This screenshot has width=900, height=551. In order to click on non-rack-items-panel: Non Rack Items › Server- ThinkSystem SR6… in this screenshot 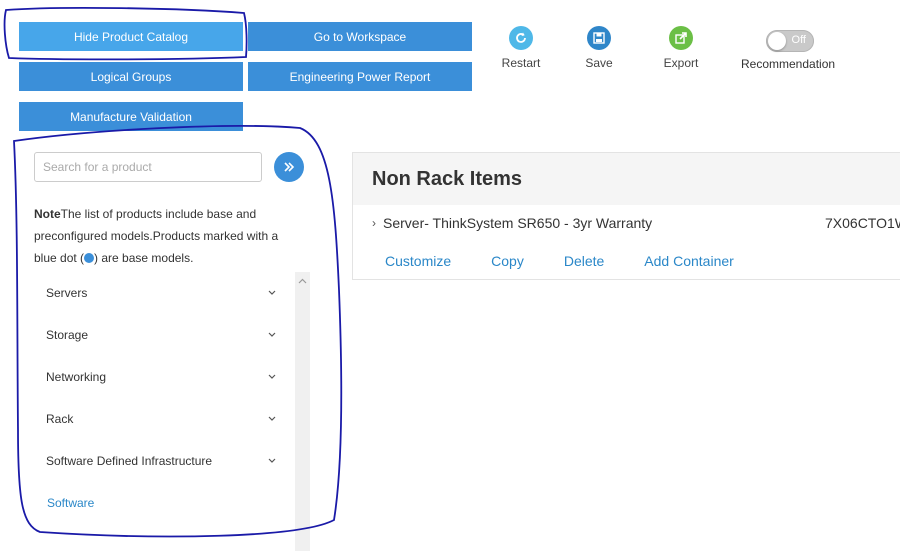, I will do `click(626, 216)`.